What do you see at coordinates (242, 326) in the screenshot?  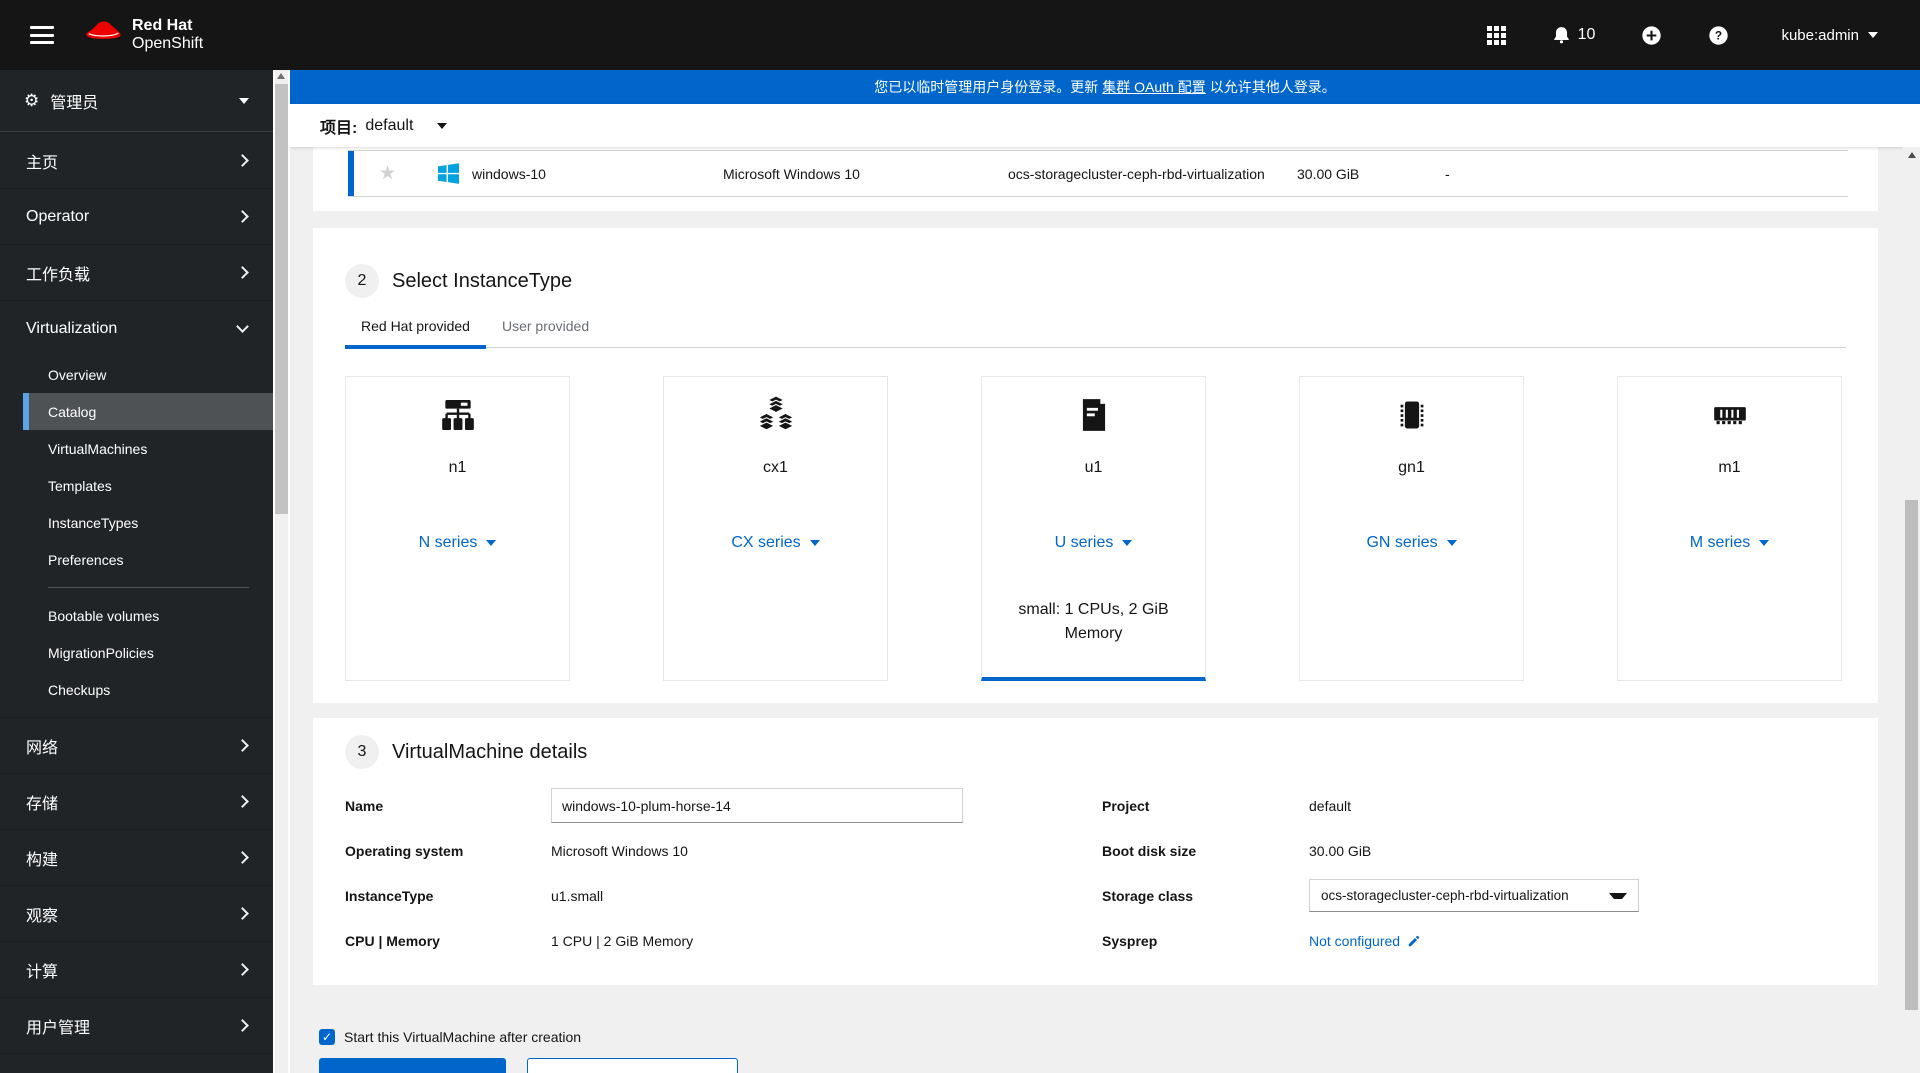 I see `chevron-down-icon` at bounding box center [242, 326].